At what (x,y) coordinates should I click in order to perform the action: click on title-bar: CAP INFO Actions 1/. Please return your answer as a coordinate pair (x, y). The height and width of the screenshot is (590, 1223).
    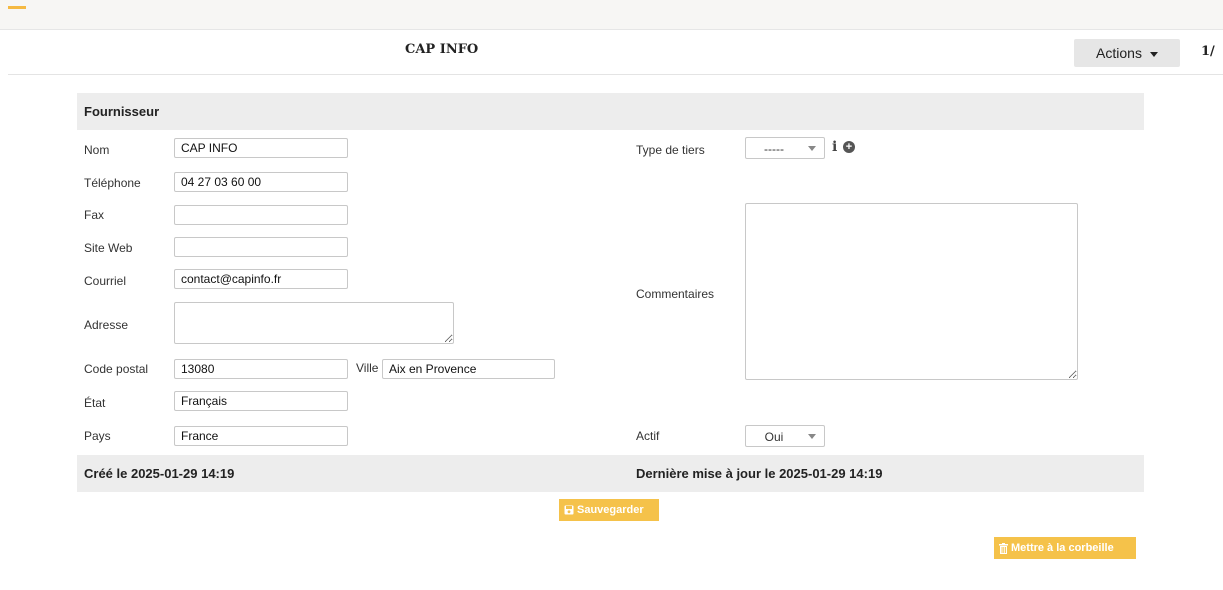
    Looking at the image, I should click on (615, 53).